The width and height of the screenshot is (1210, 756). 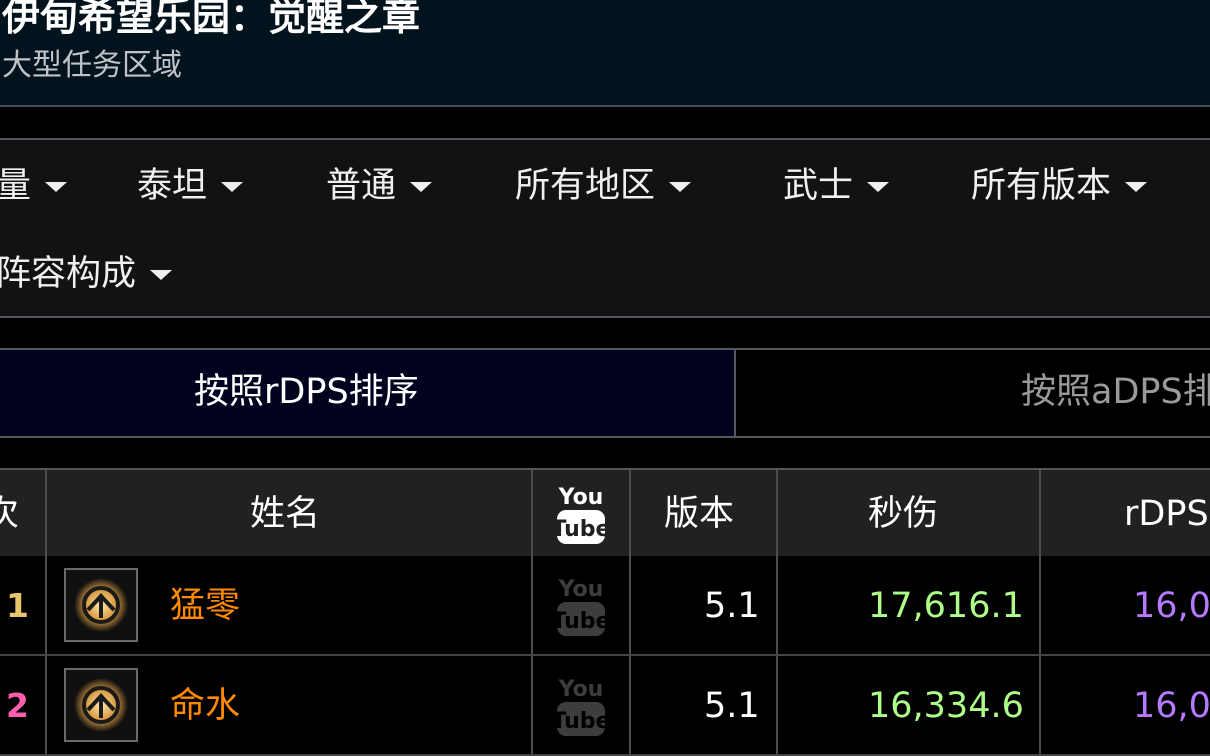 I want to click on filter-difficulty-label: 普通, so click(x=361, y=186).